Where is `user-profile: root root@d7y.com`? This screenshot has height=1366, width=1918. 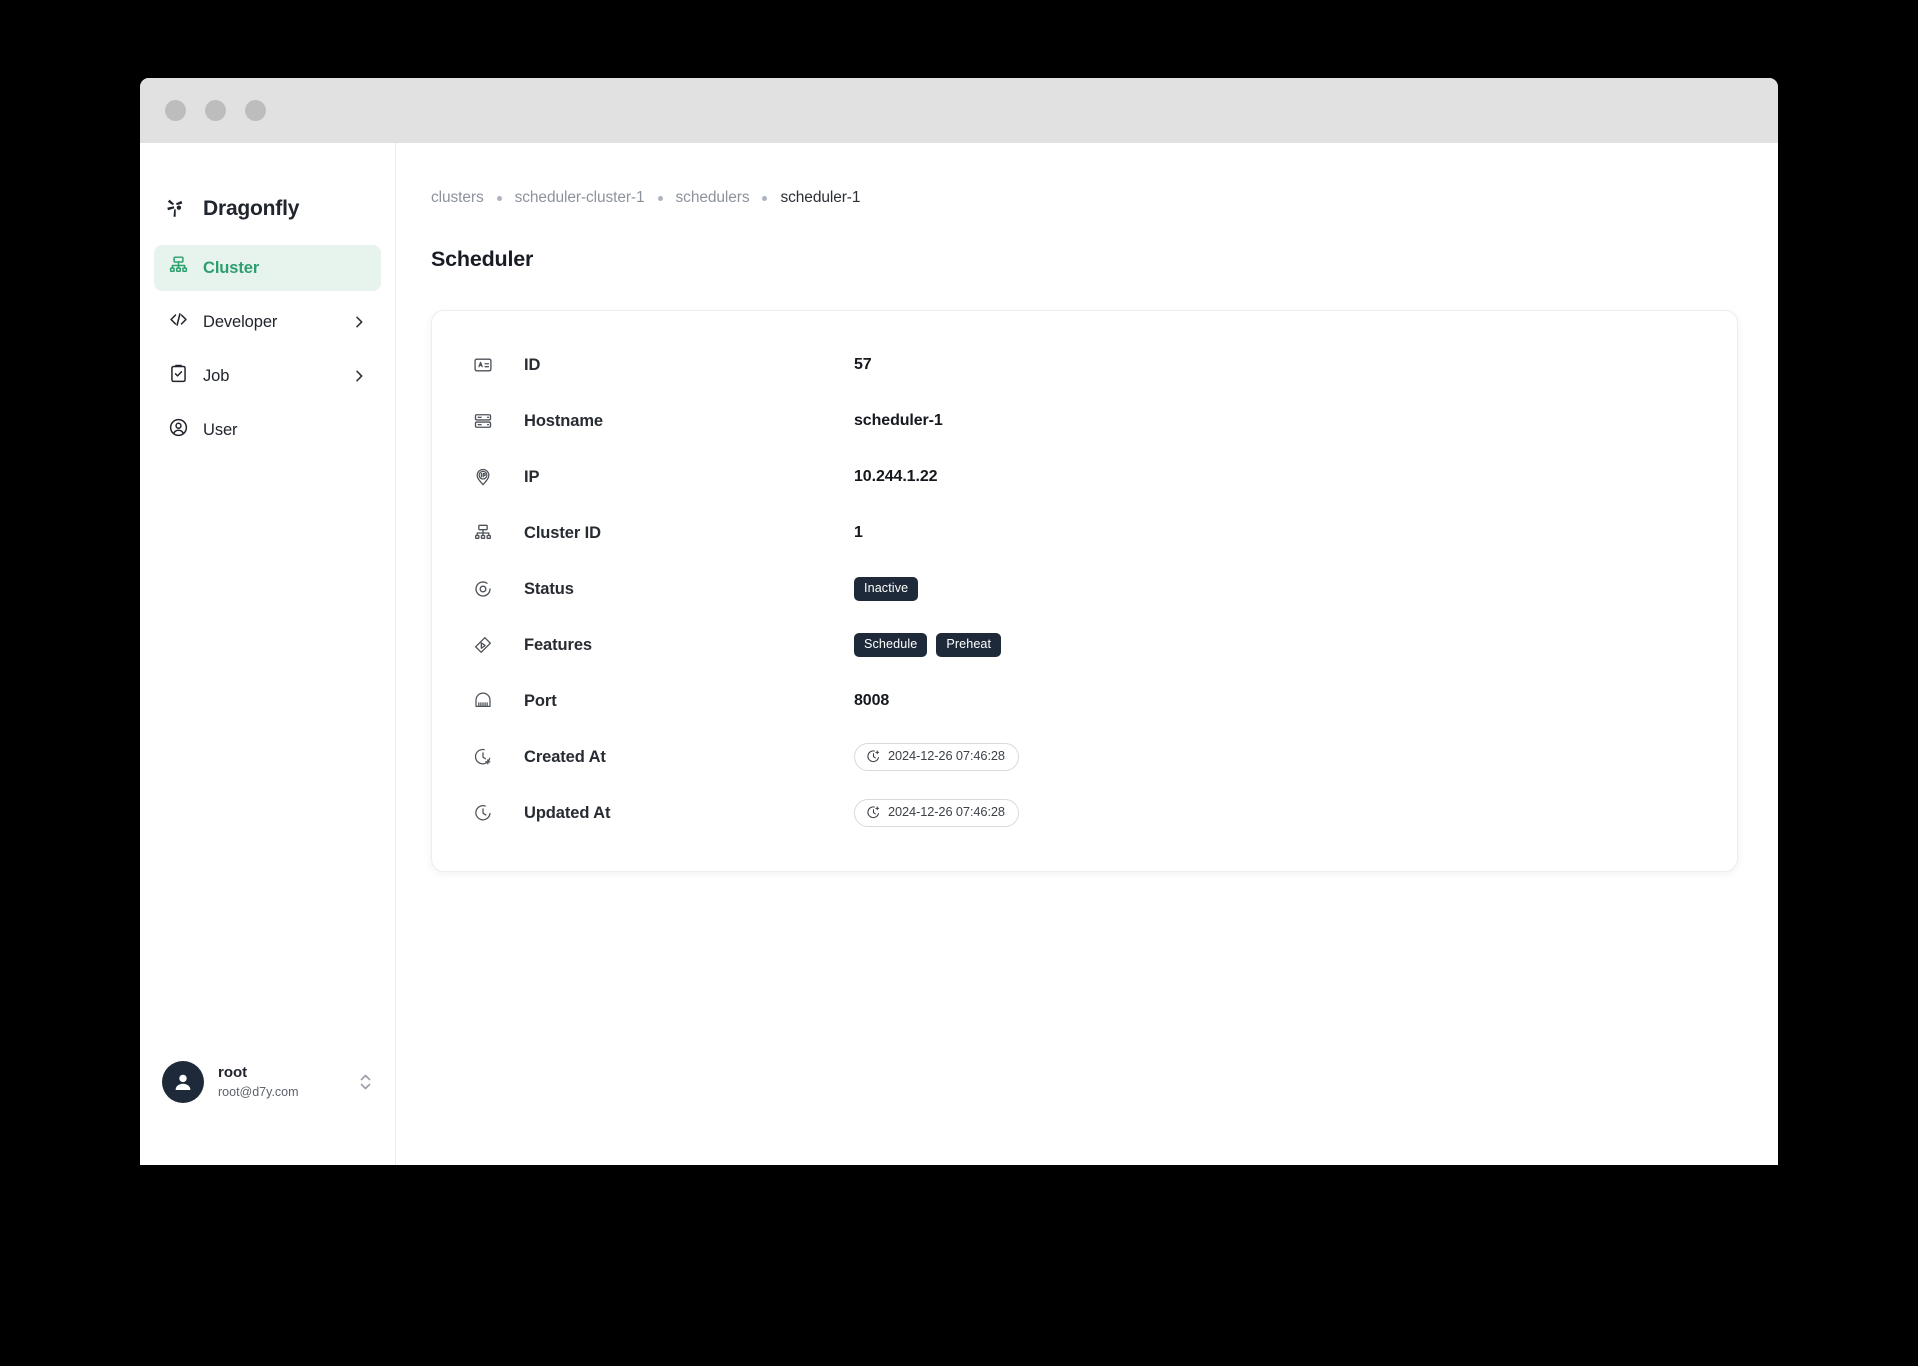
user-profile: root root@d7y.com is located at coordinates (267, 1082).